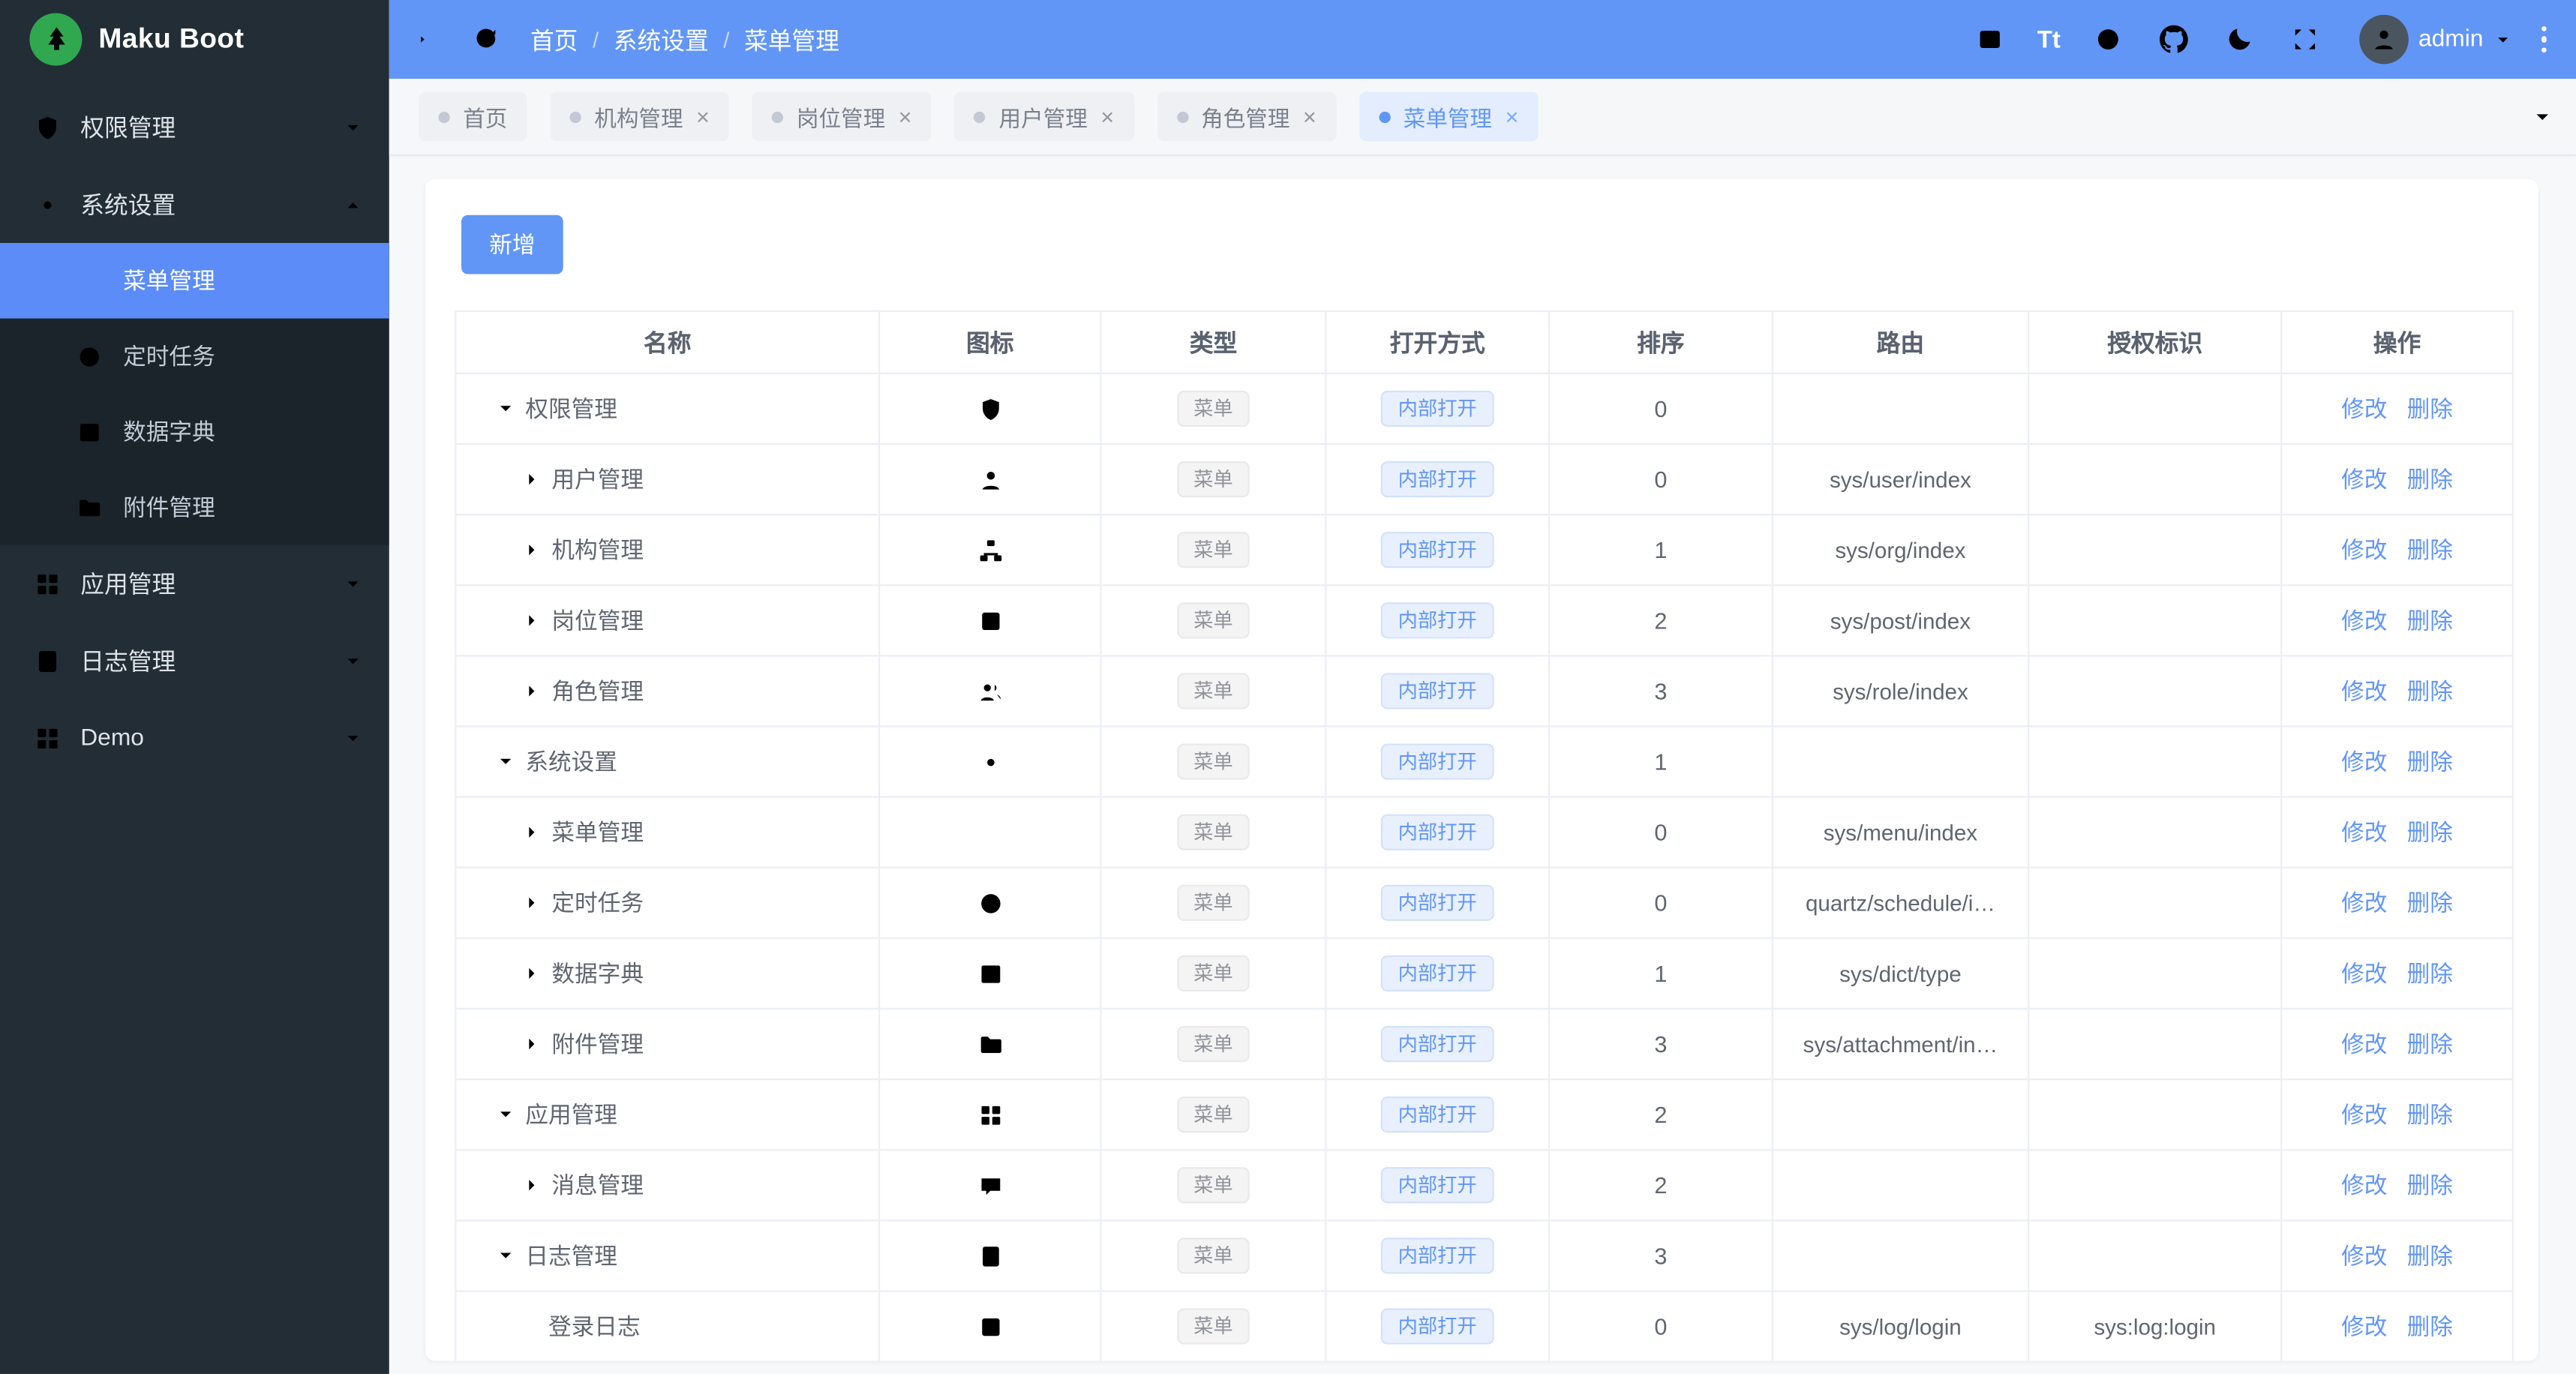 This screenshot has width=2576, height=1374. I want to click on tab: 机构管理 ×, so click(640, 117).